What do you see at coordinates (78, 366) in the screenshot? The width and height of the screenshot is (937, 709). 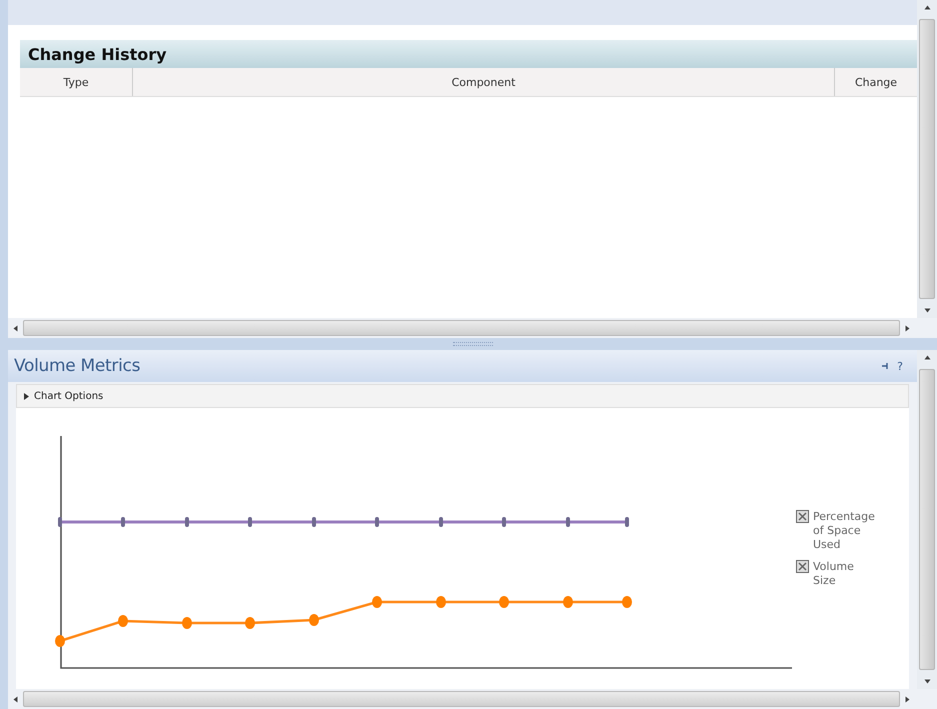 I see `panel-title: Volume Metrics` at bounding box center [78, 366].